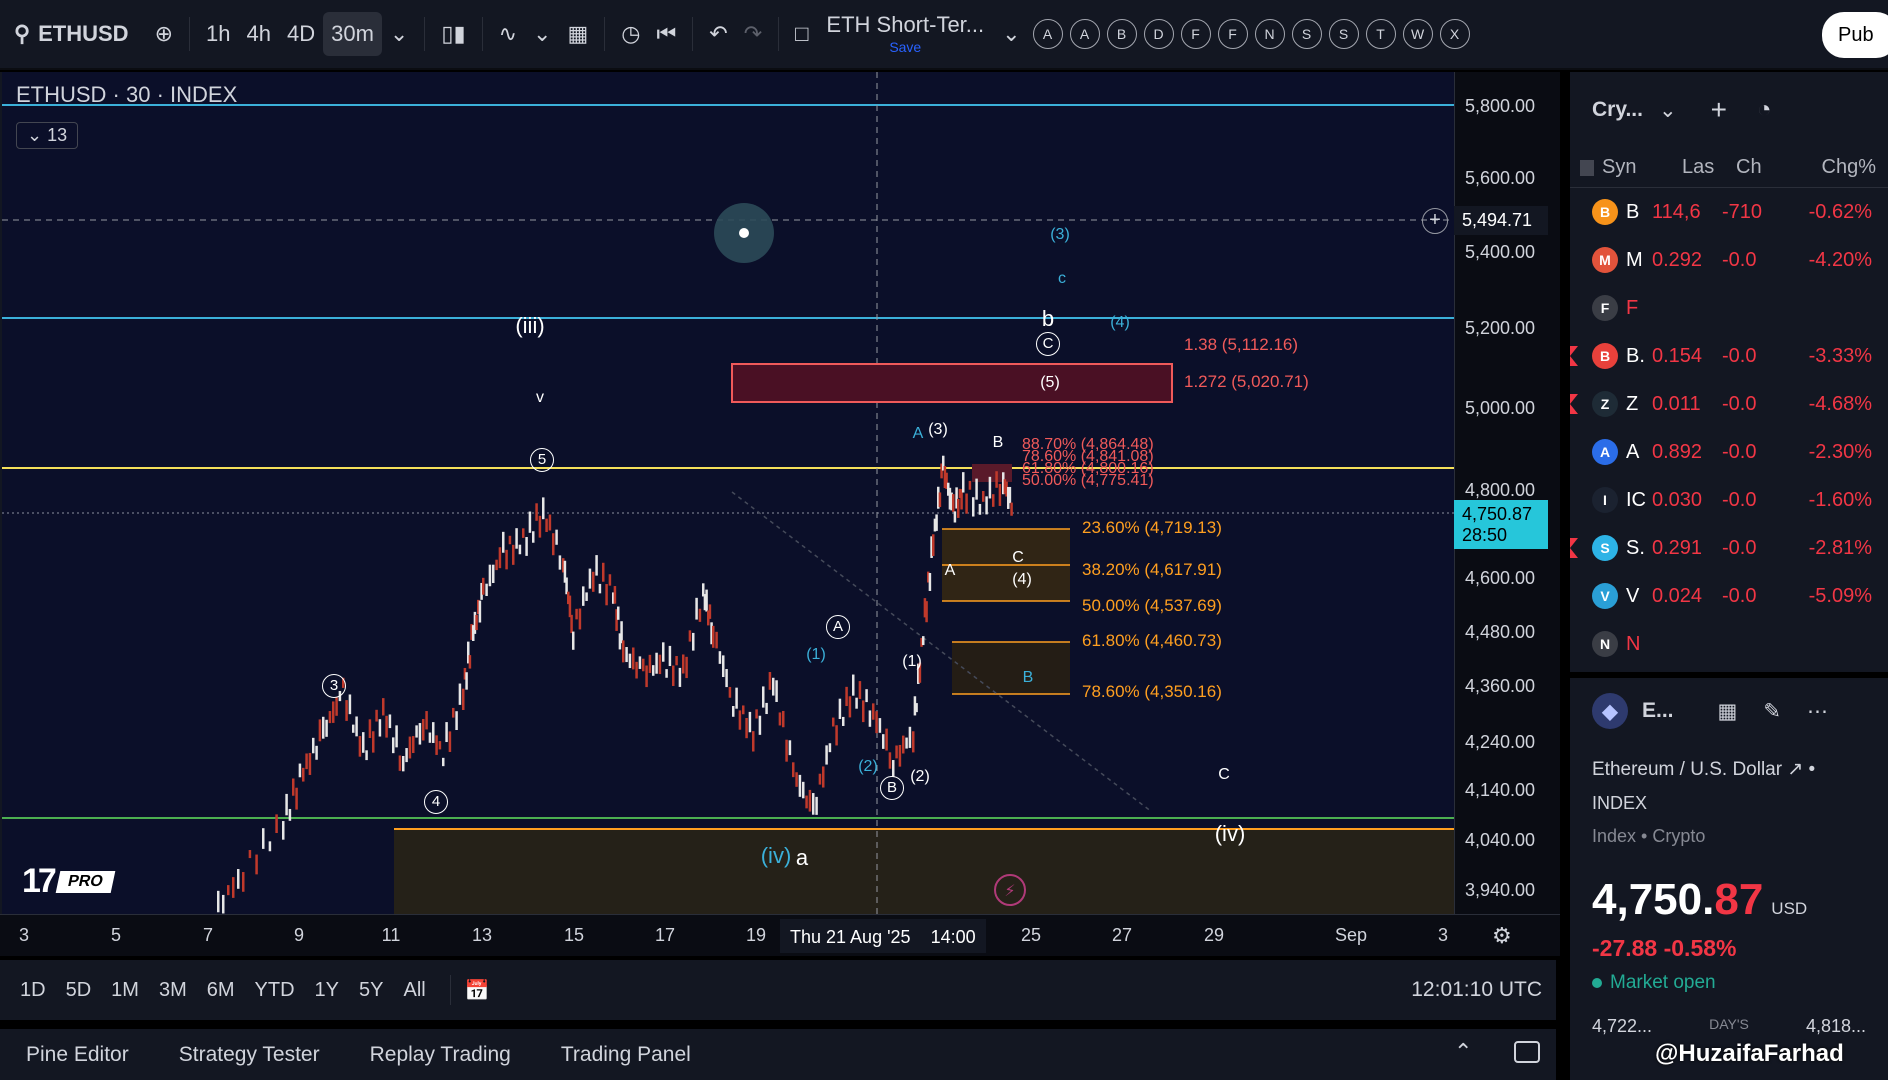 Image resolution: width=1888 pixels, height=1080 pixels. I want to click on range-ytd: YTD, so click(275, 990).